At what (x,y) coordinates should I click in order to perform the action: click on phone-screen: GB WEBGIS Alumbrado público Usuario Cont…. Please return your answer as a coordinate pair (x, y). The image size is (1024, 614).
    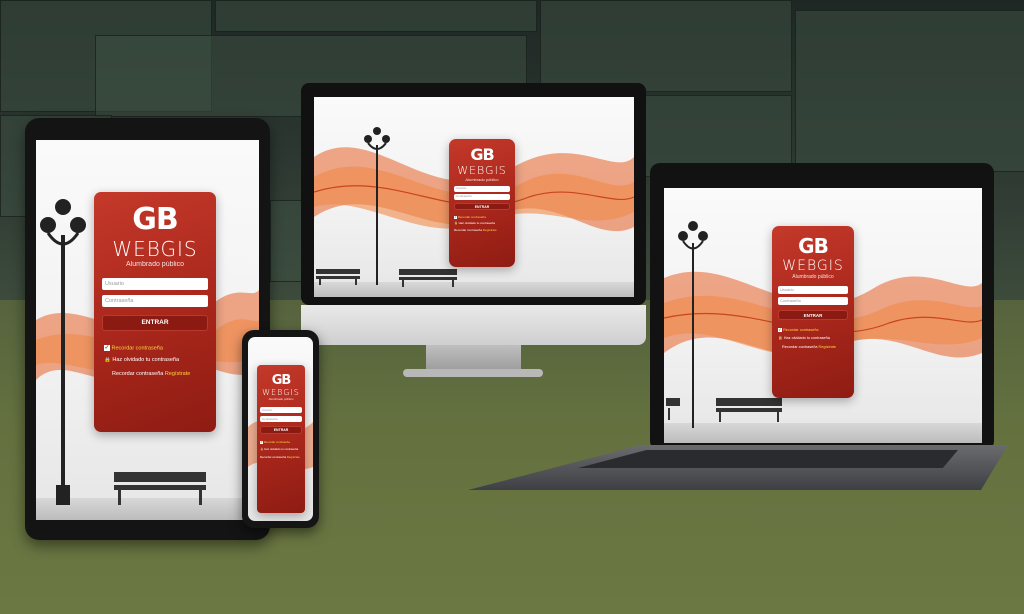
    Looking at the image, I should click on (280, 429).